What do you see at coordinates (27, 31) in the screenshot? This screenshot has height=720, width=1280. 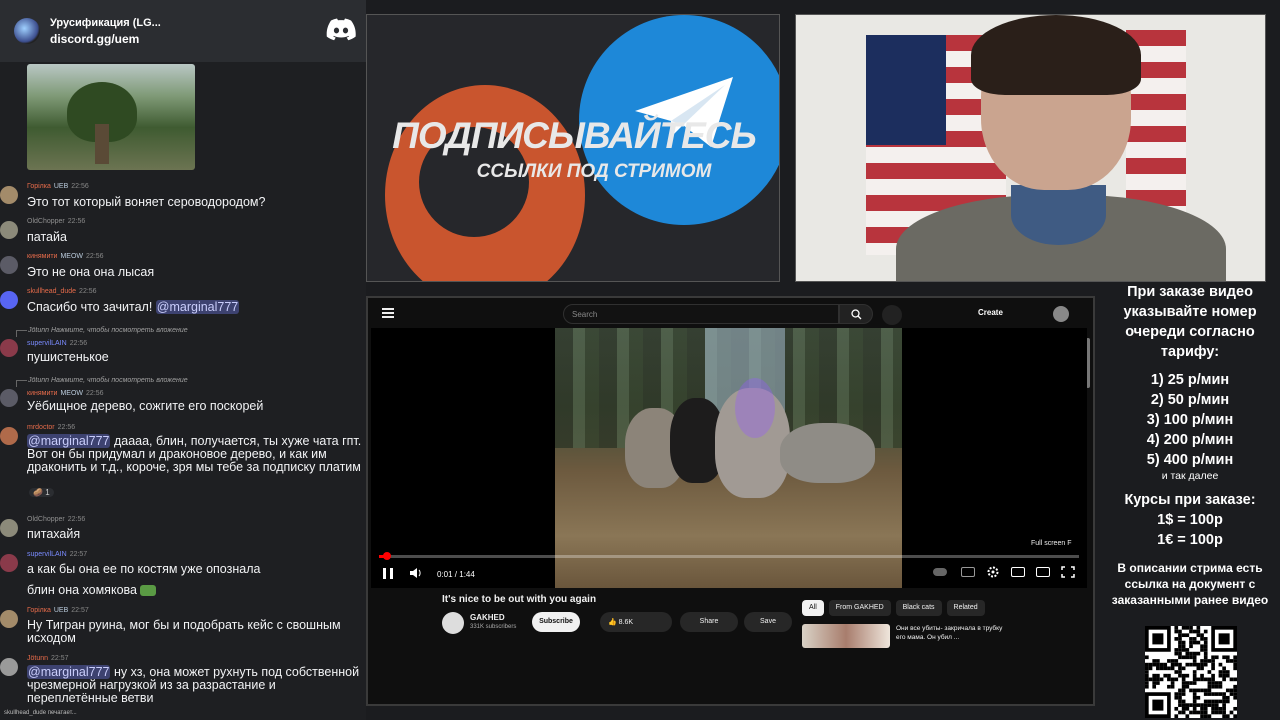 I see `server-icon` at bounding box center [27, 31].